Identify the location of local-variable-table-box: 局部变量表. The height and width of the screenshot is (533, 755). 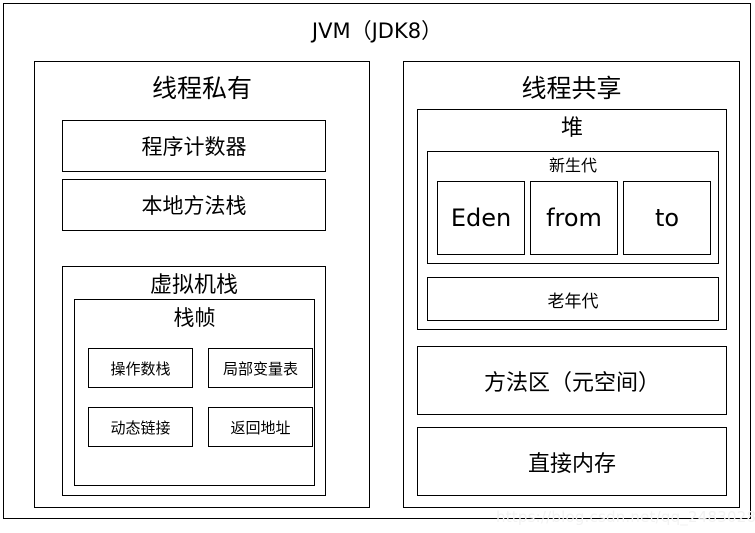
(260, 368).